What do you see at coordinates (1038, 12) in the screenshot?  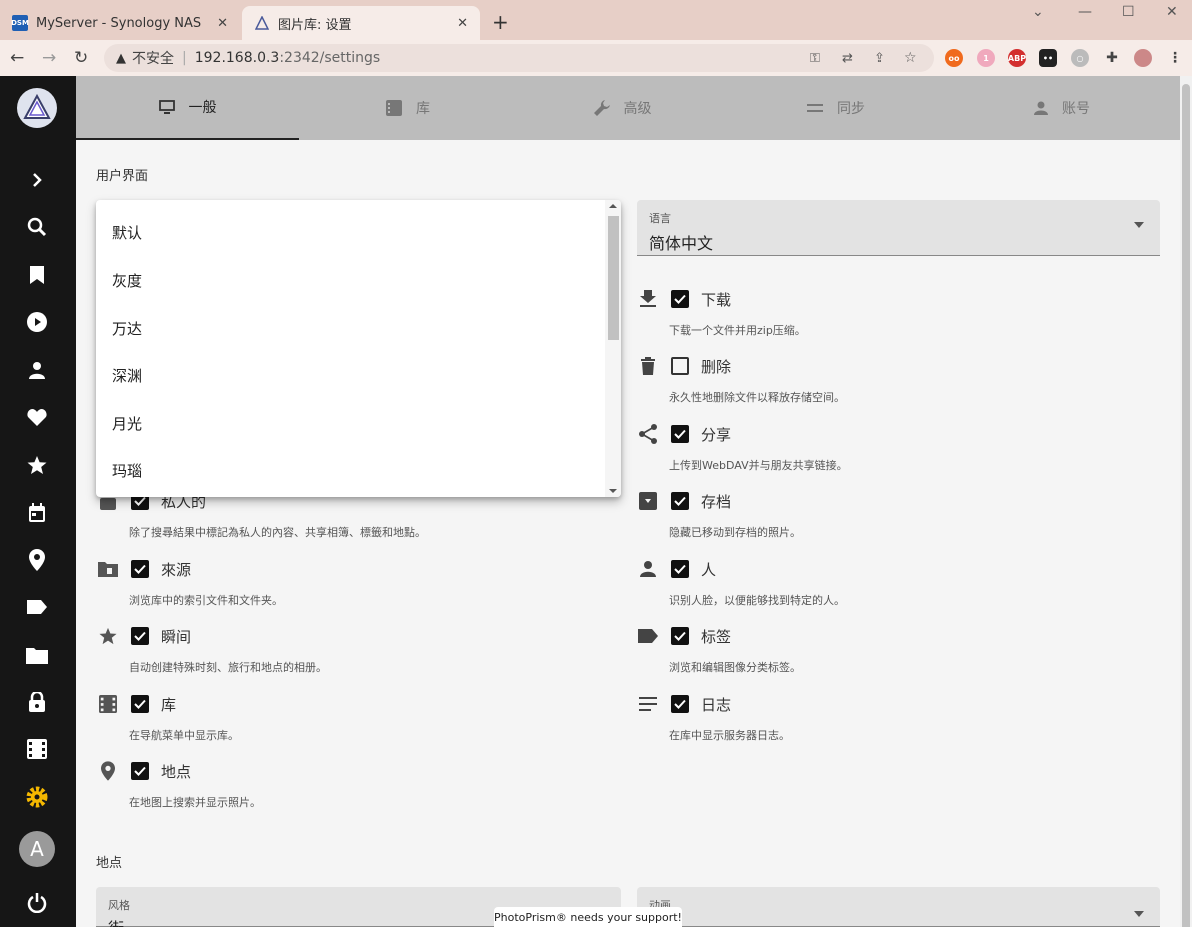 I see `tab-search-icon: ⌄` at bounding box center [1038, 12].